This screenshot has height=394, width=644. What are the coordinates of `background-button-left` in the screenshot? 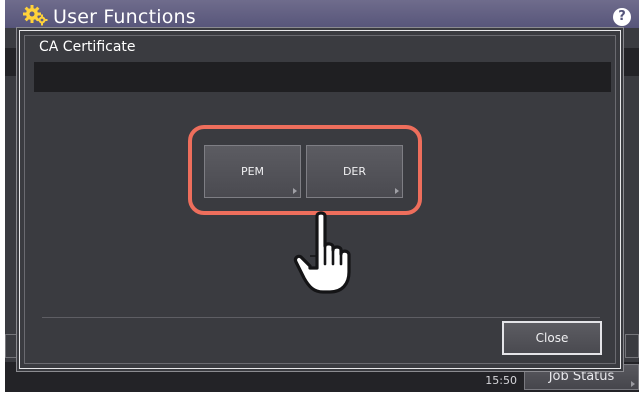 It's located at (12, 346).